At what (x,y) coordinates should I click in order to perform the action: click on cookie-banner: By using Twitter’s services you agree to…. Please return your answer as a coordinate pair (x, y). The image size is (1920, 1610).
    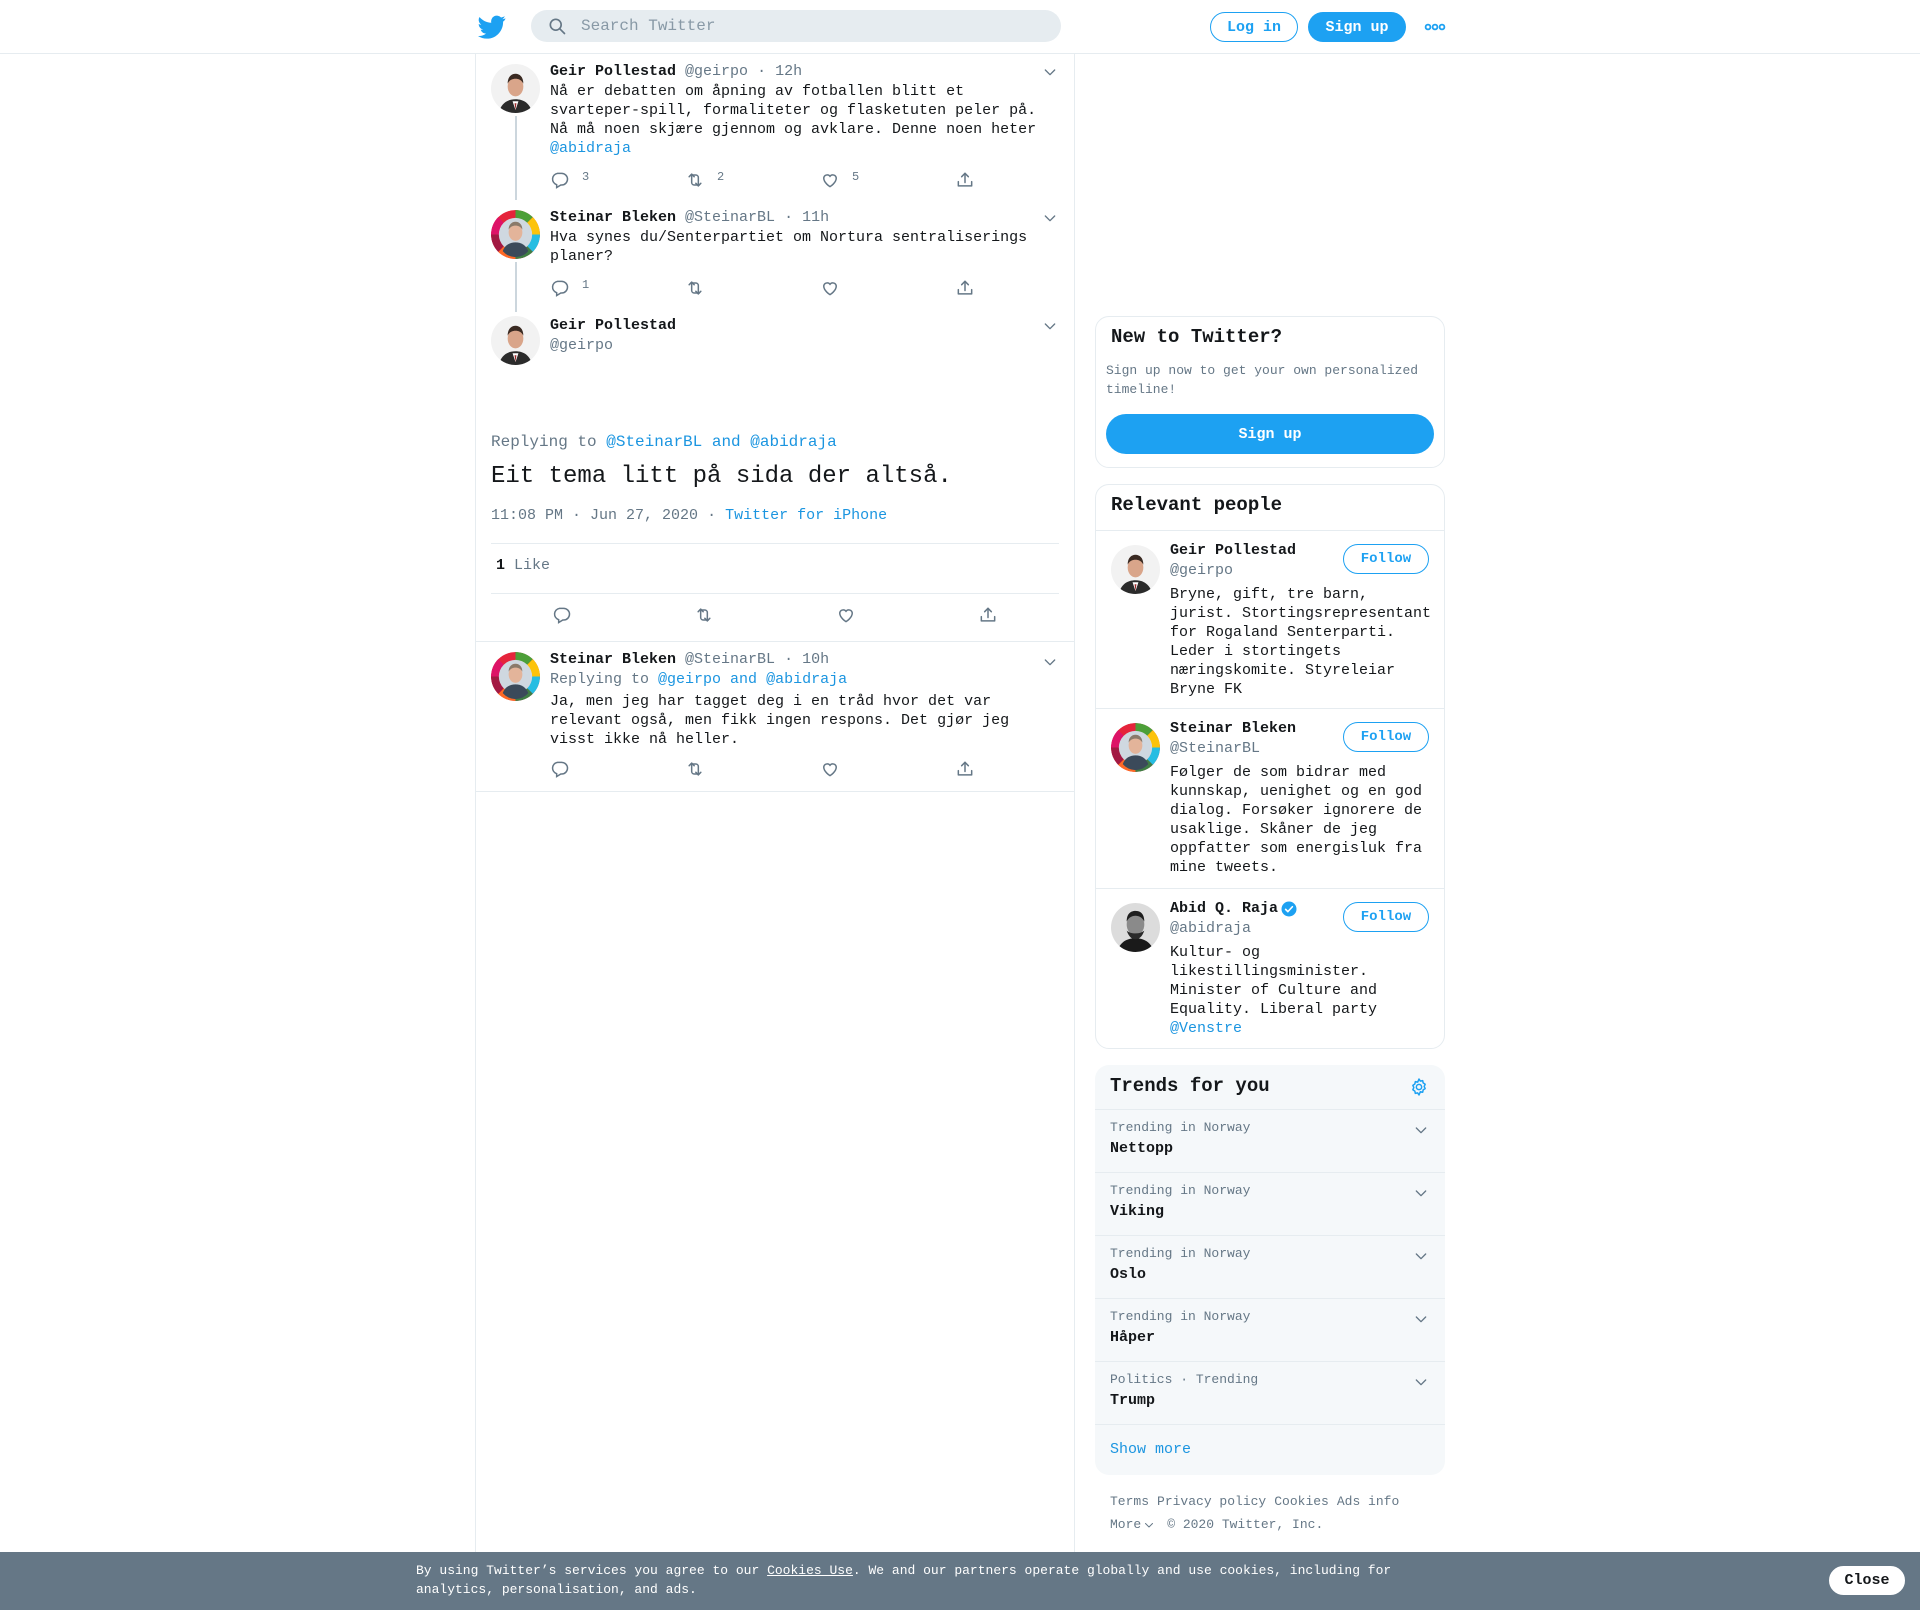
    Looking at the image, I should click on (960, 1581).